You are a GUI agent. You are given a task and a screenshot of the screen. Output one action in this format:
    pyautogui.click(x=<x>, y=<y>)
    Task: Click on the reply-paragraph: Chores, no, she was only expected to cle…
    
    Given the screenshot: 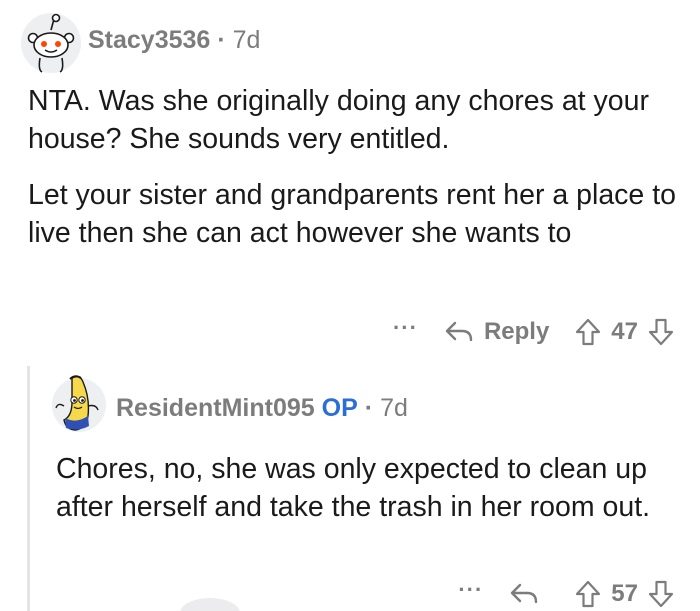 What is the action you would take?
    pyautogui.click(x=353, y=488)
    